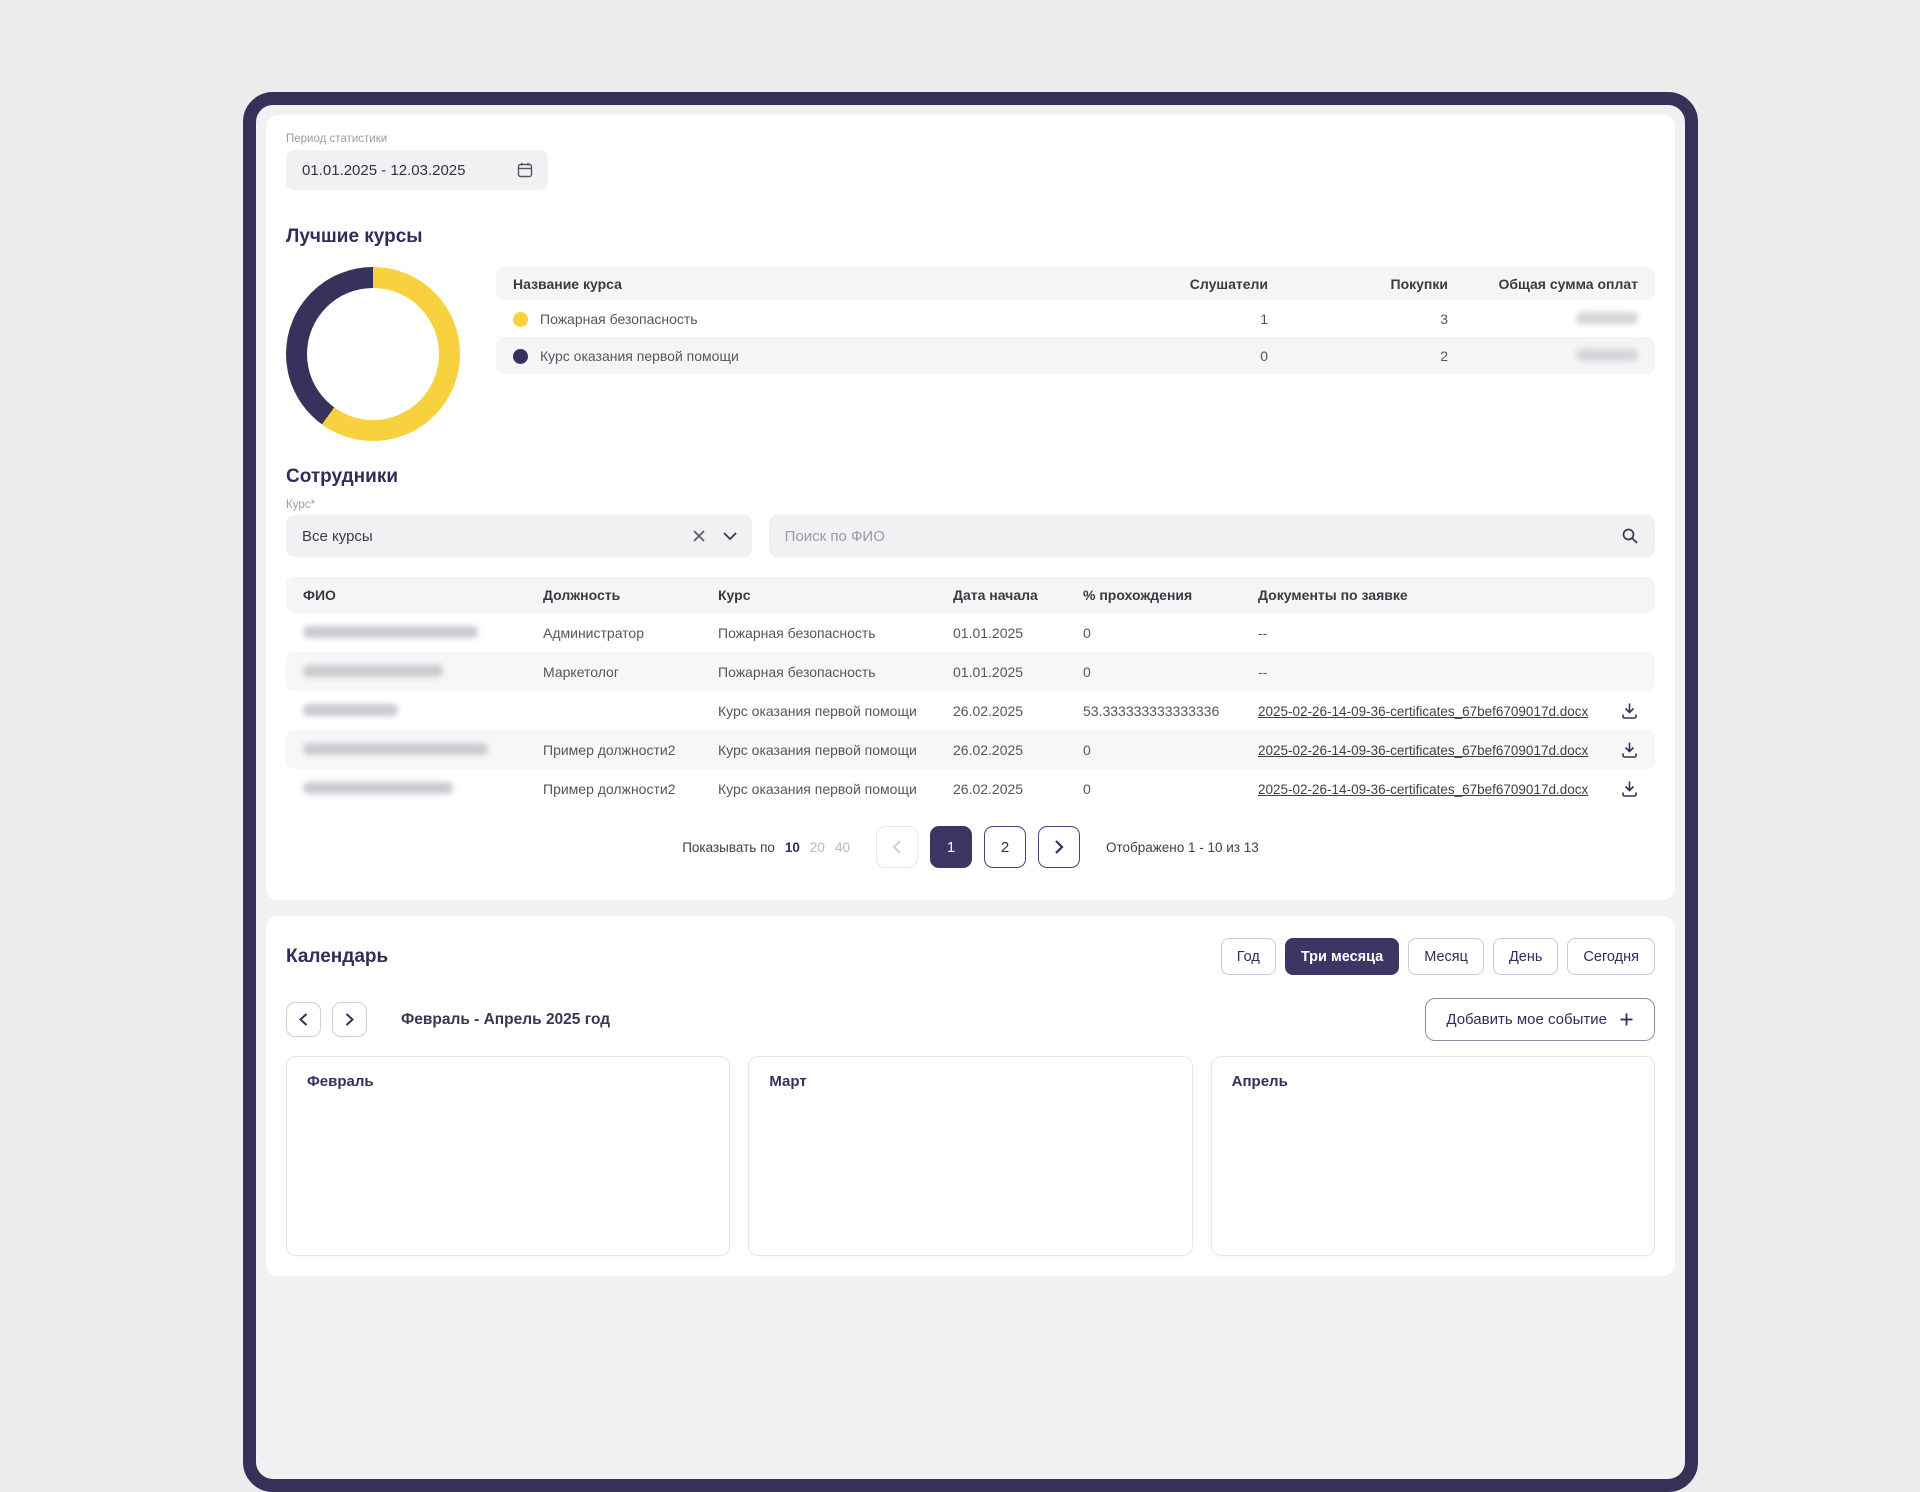  What do you see at coordinates (788, 1081) in the screenshot?
I see `month-title: Март` at bounding box center [788, 1081].